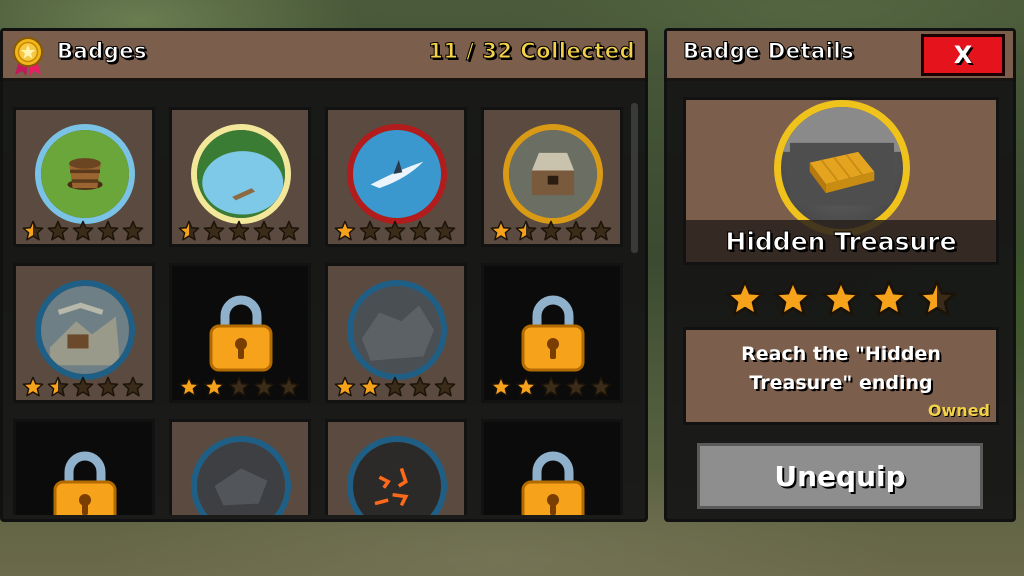 The height and width of the screenshot is (576, 1024). I want to click on unequip-button: Unequip, so click(840, 476).